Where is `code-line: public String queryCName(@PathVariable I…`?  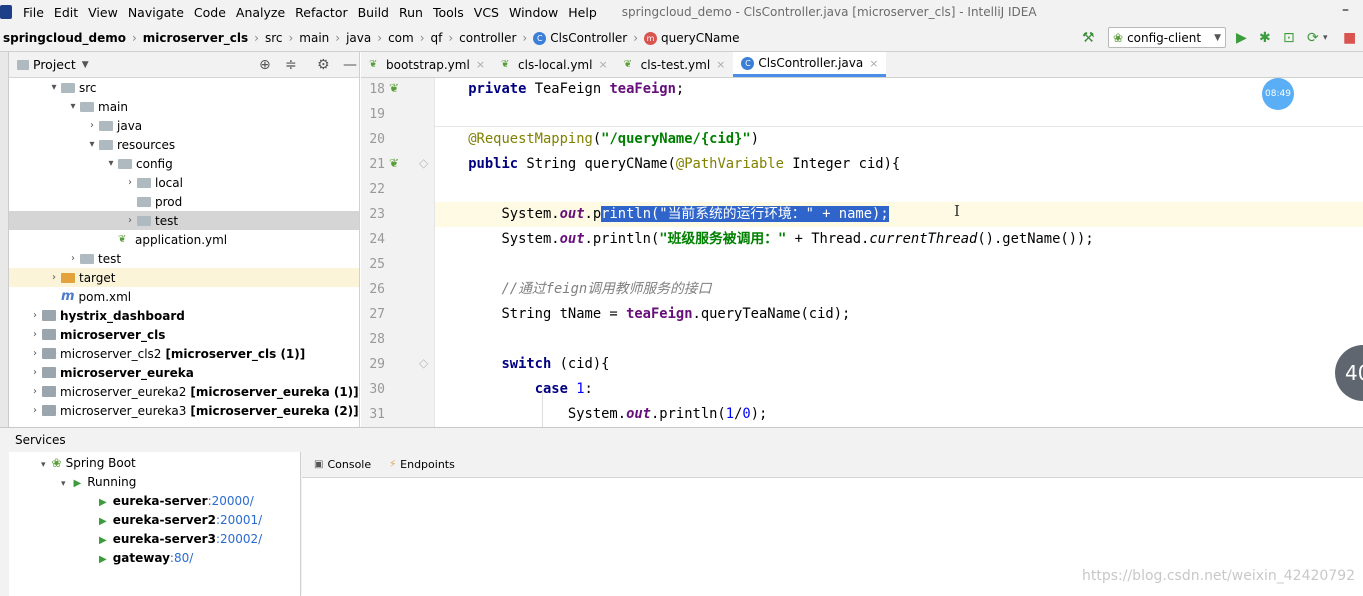 code-line: public String queryCName(@PathVariable I… is located at coordinates (899, 164).